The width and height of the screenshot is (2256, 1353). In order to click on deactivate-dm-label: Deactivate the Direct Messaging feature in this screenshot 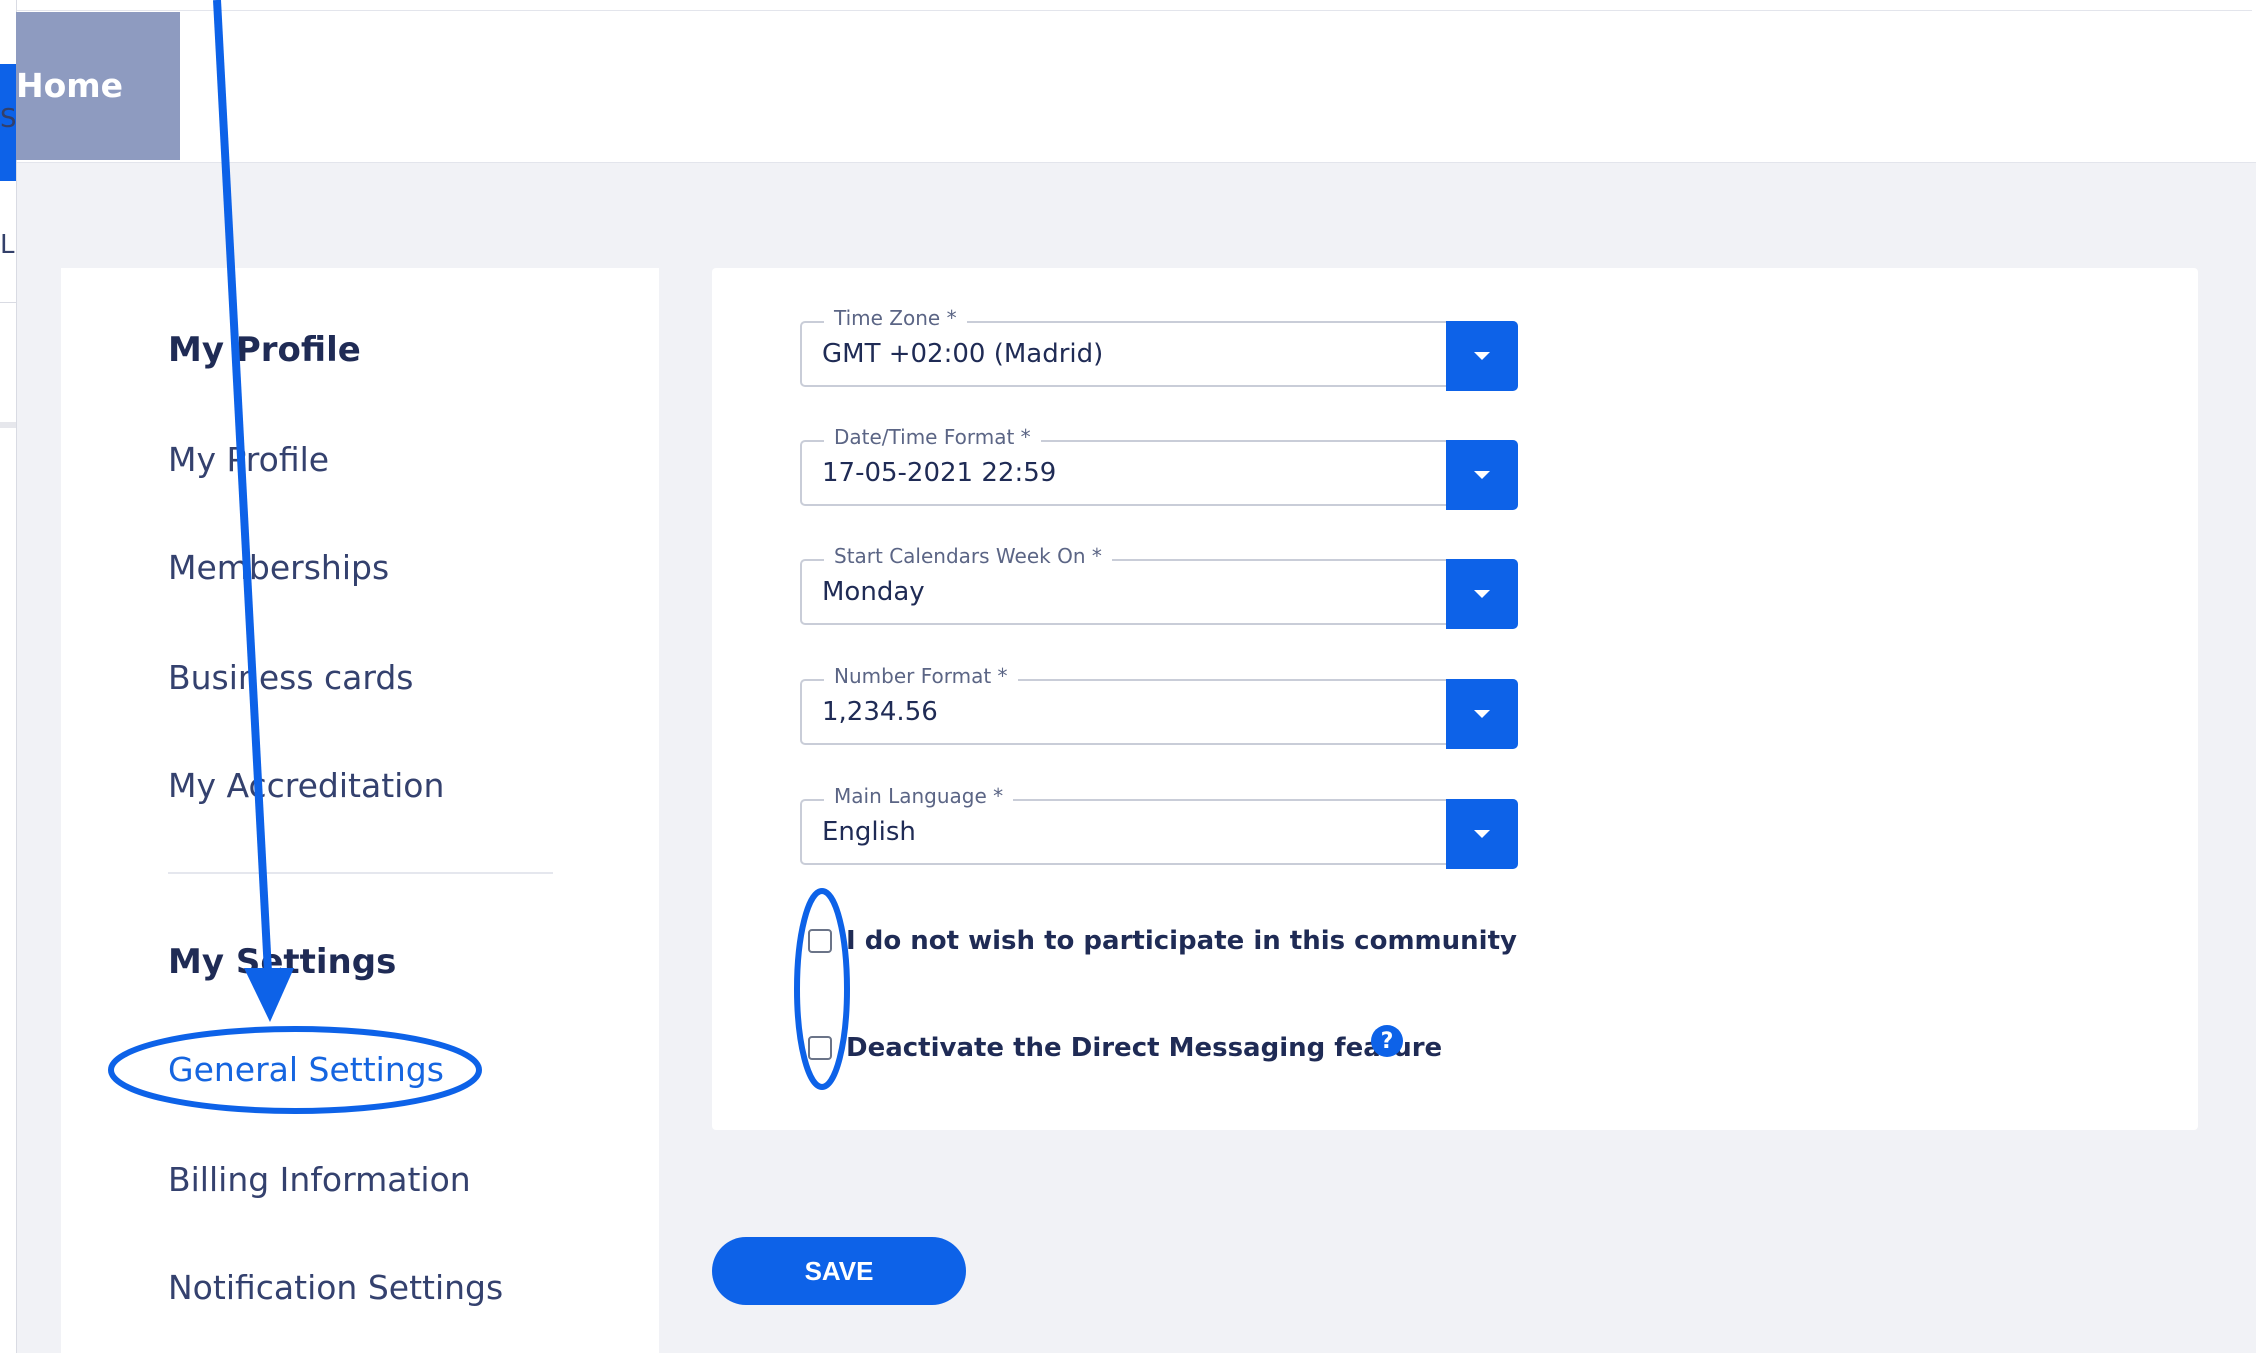, I will do `click(1144, 1048)`.